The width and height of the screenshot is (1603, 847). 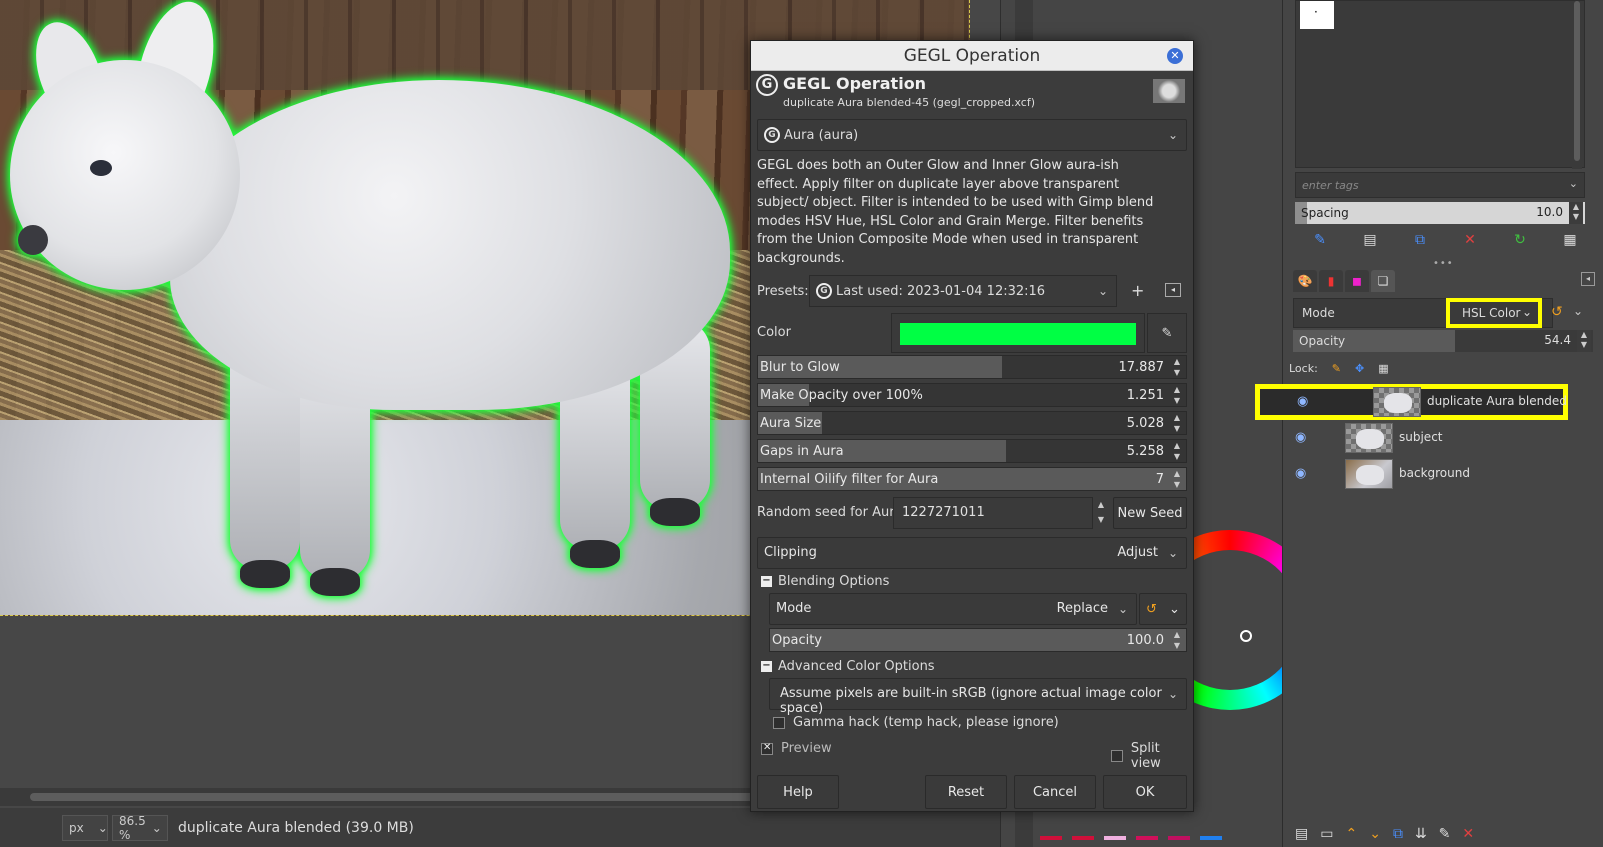 What do you see at coordinates (941, 291) in the screenshot?
I see `presets-value: Last used: 2023-01-04 12:32:16` at bounding box center [941, 291].